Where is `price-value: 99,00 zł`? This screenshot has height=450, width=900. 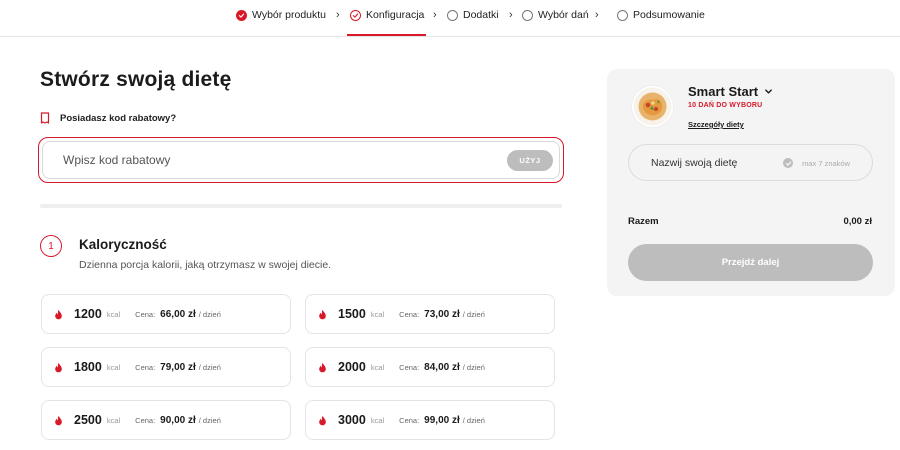
price-value: 99,00 zł is located at coordinates (442, 420).